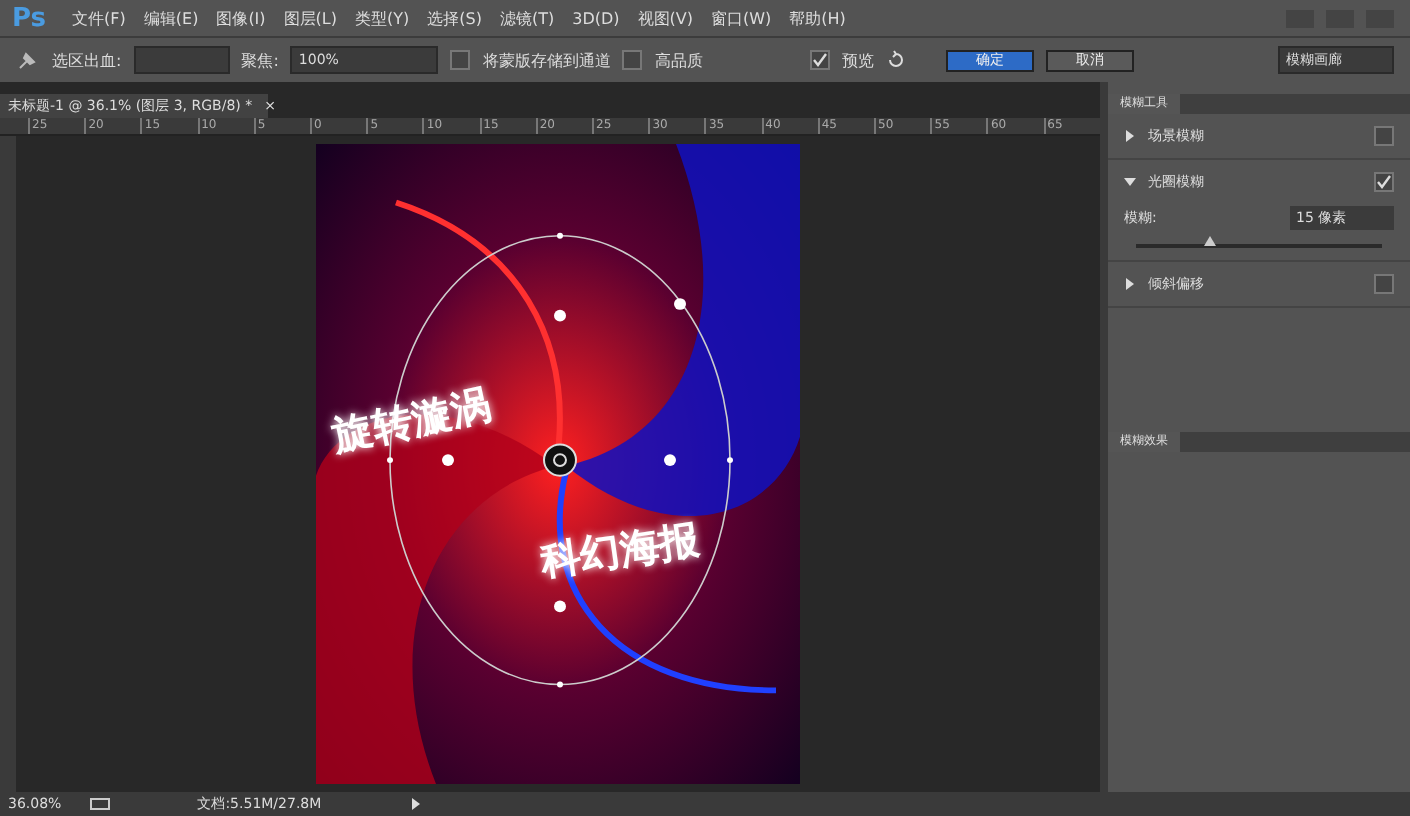 The image size is (1410, 816). I want to click on menu-item: 文件(F), so click(99, 18).